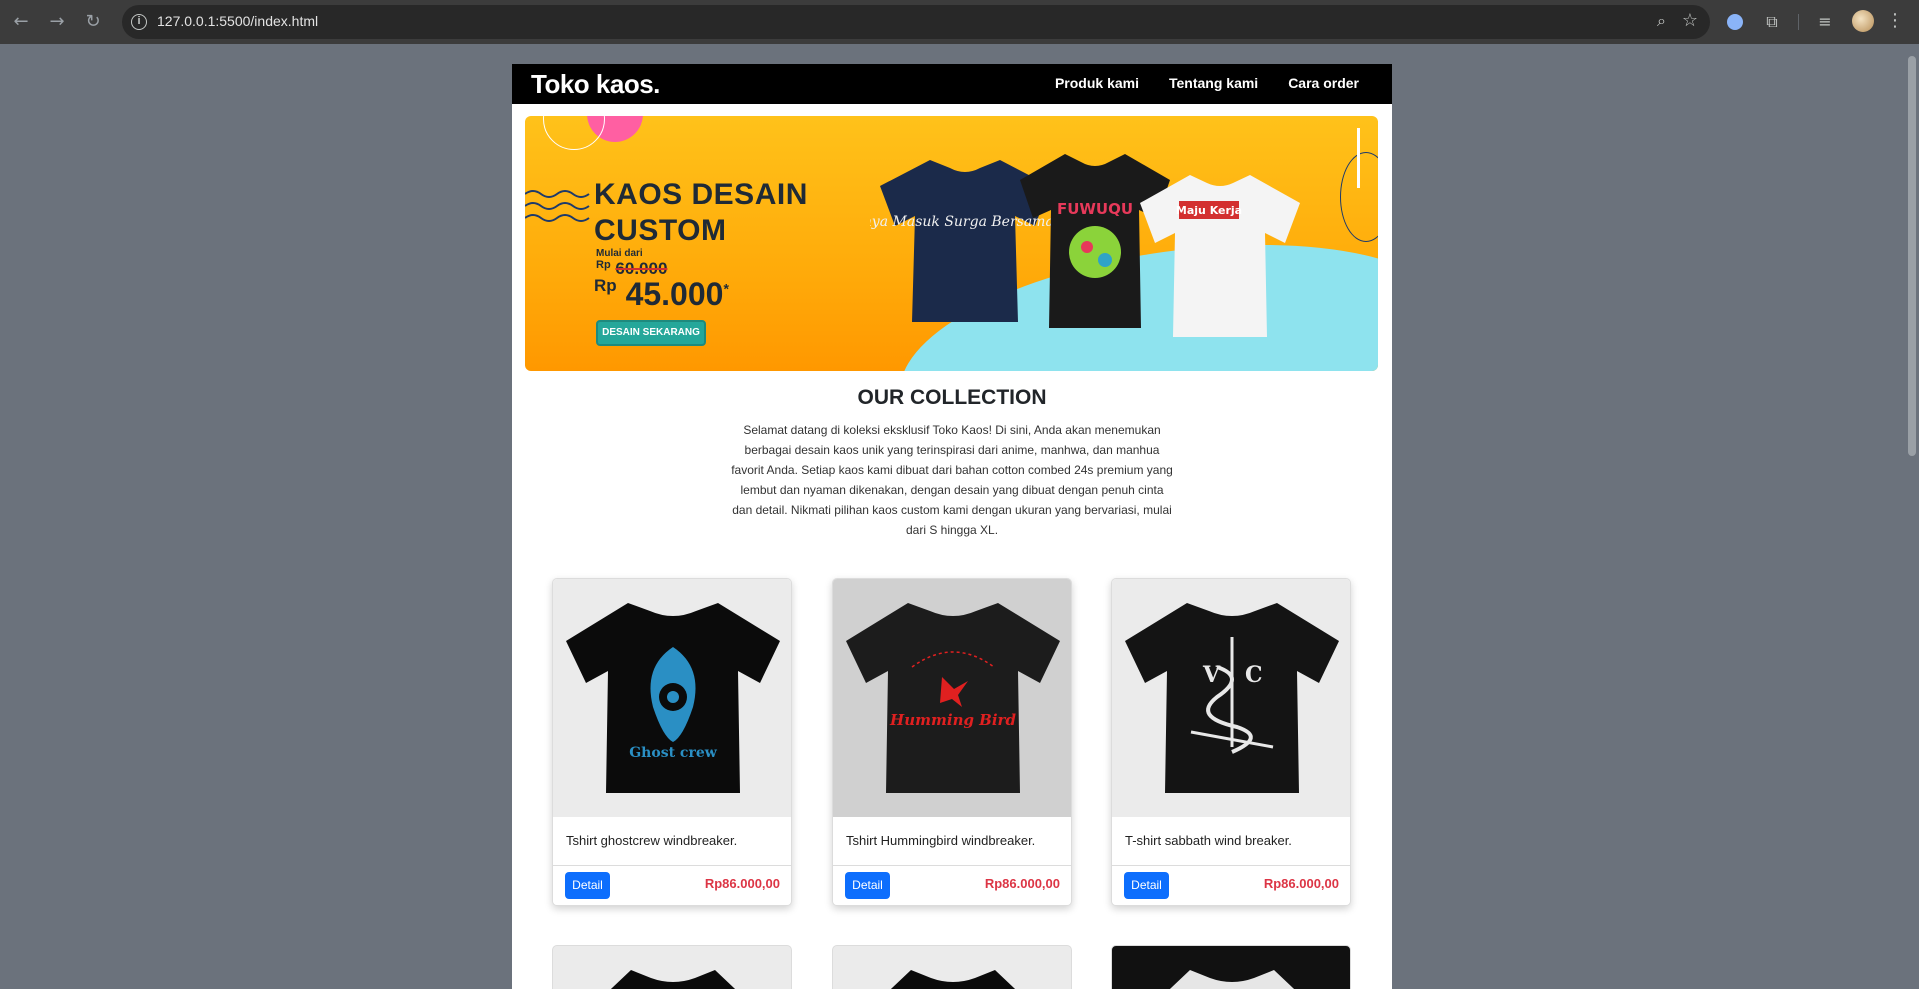 Image resolution: width=1919 pixels, height=989 pixels. Describe the element at coordinates (952, 720) in the screenshot. I see `hummingbird-print-text: Humming Bird` at that location.